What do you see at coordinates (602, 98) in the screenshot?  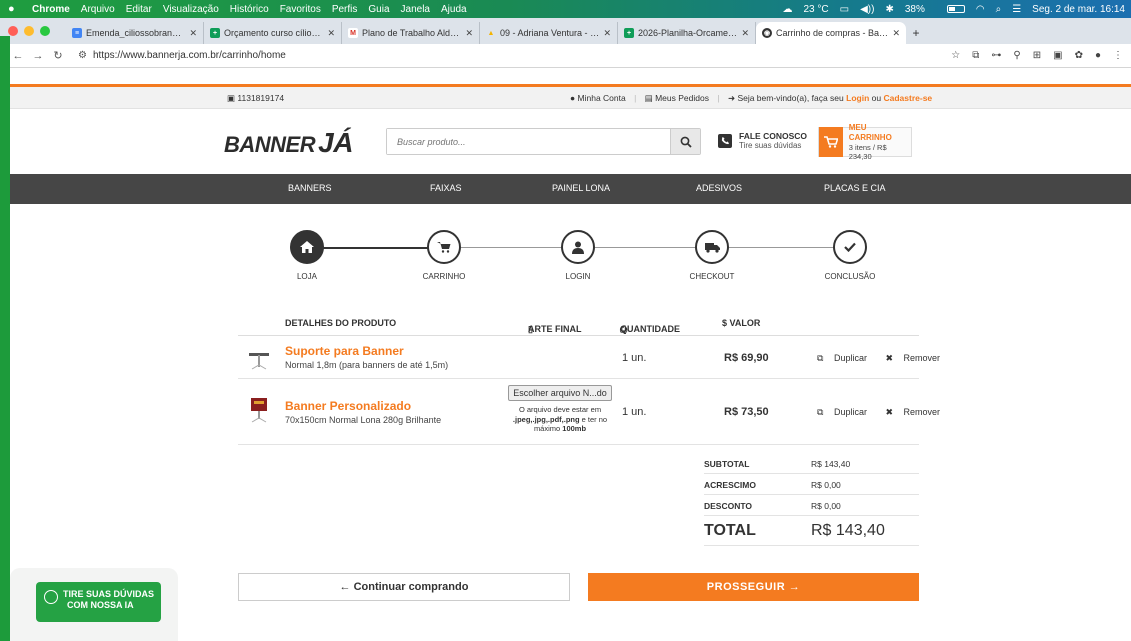 I see `my-account-link: Minha Conta` at bounding box center [602, 98].